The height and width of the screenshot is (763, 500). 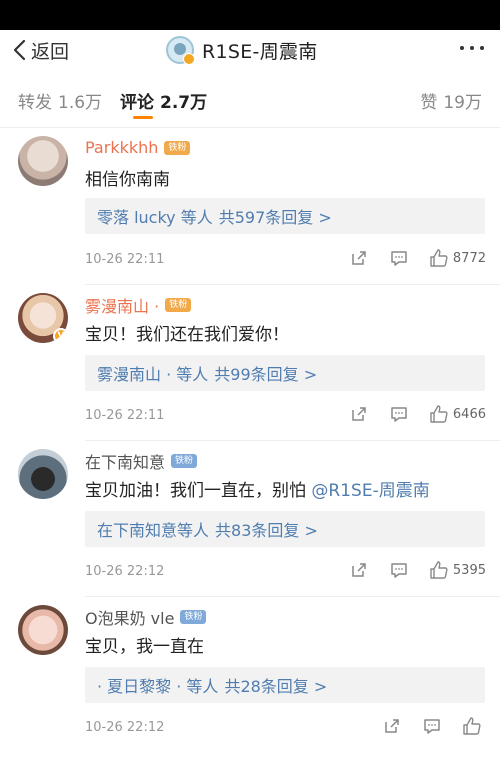 What do you see at coordinates (130, 618) in the screenshot?
I see `author-name: O泡果奶 vle` at bounding box center [130, 618].